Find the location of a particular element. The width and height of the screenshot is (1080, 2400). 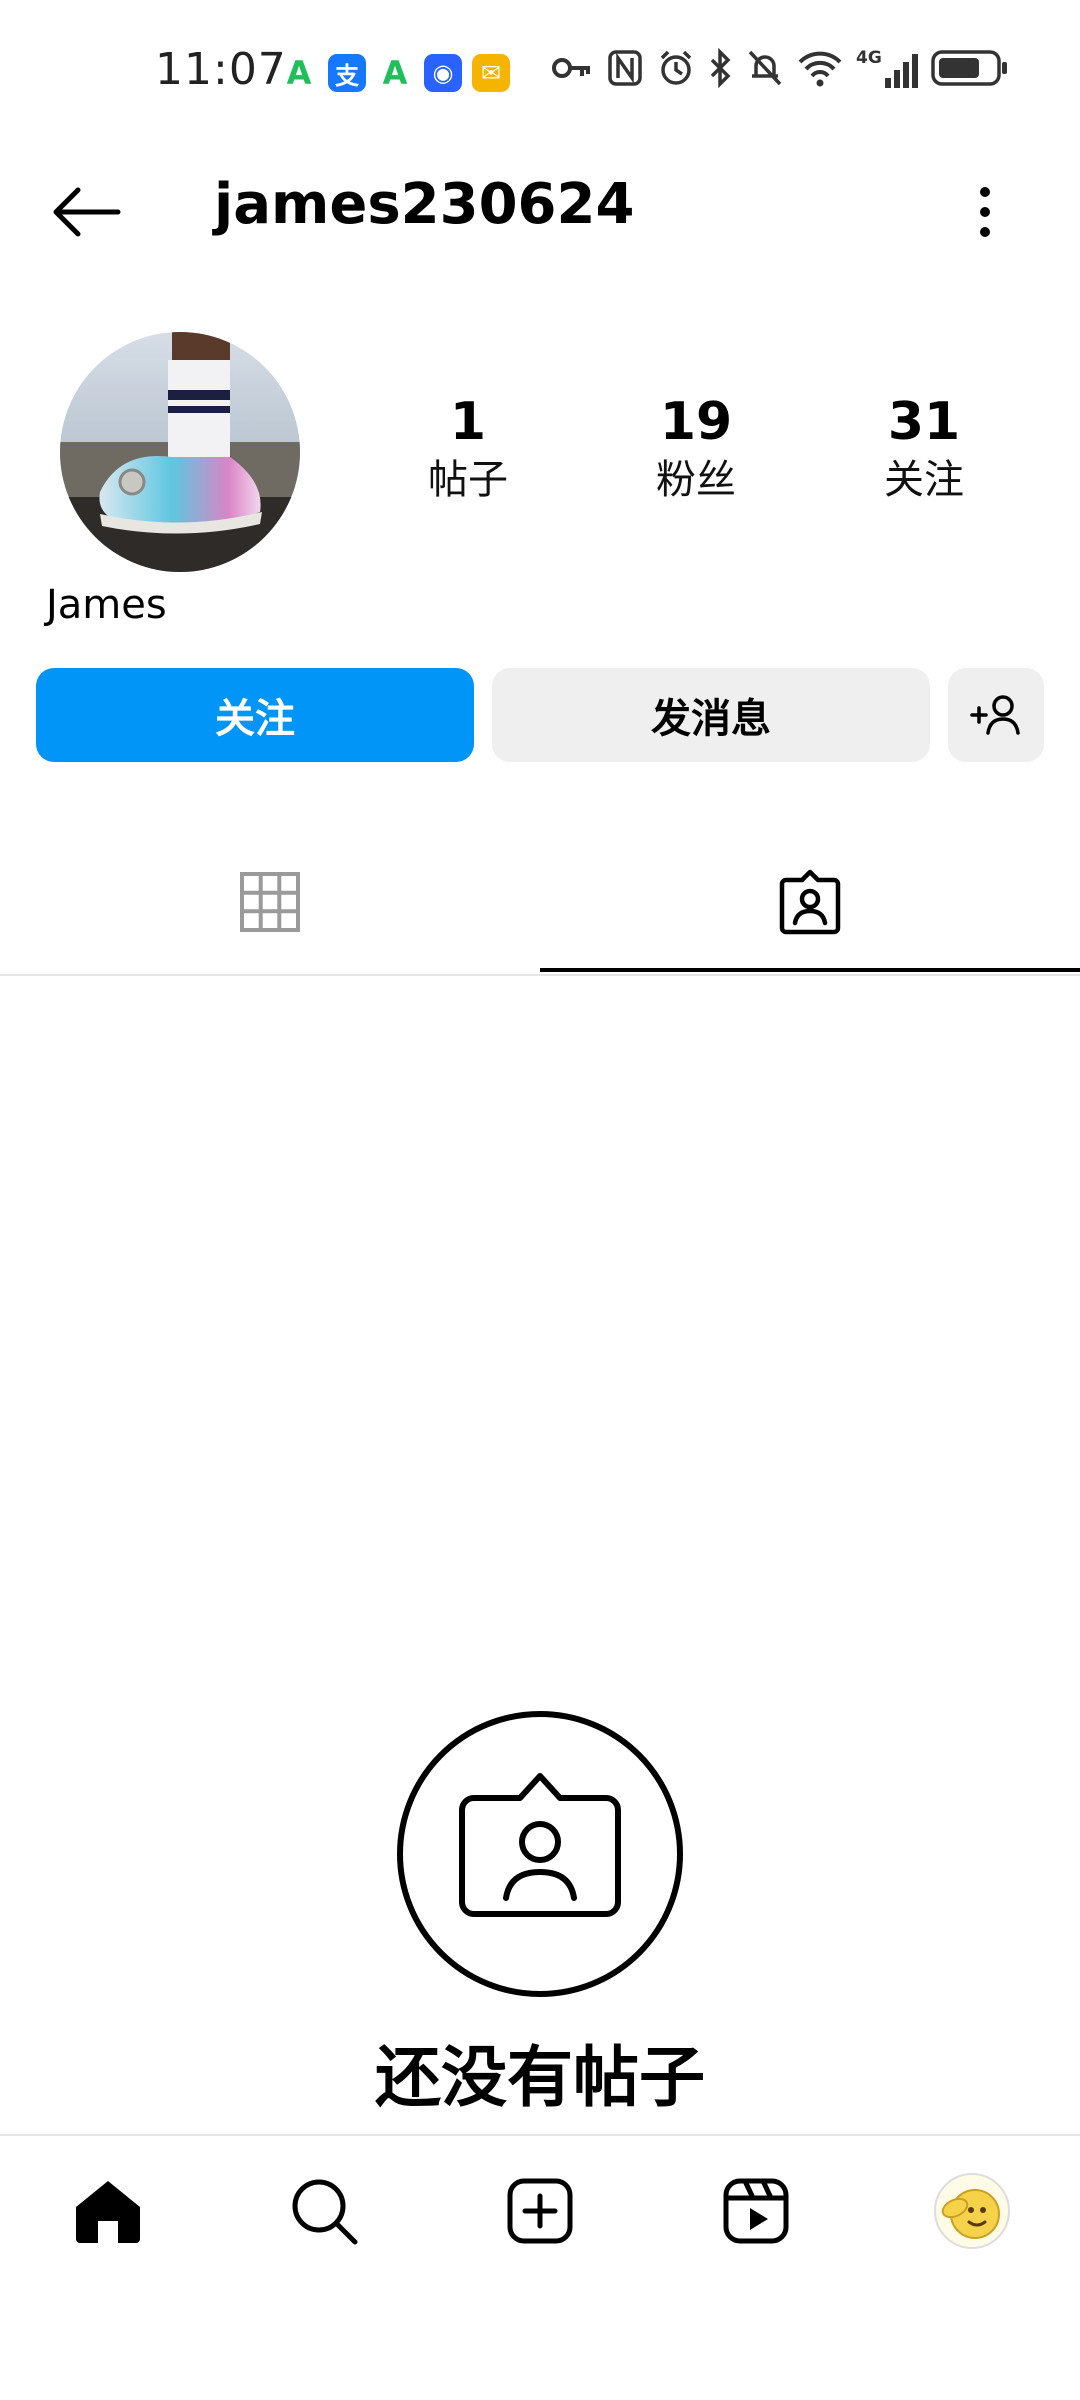

more-options-button is located at coordinates (985, 212).